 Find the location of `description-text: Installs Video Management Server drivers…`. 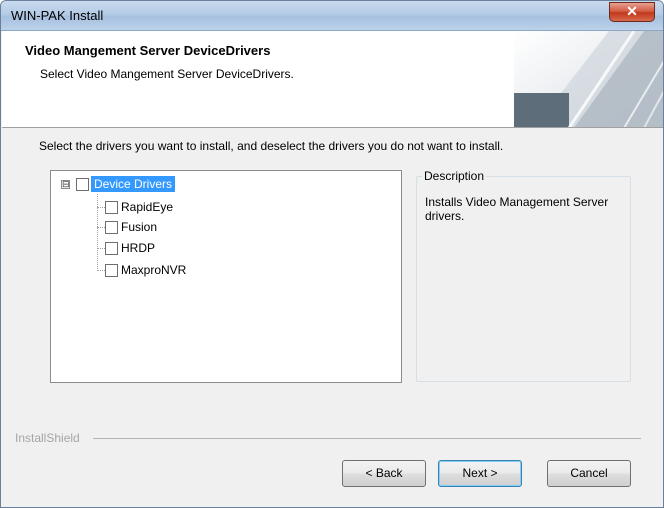

description-text: Installs Video Management Server drivers… is located at coordinates (517, 209).